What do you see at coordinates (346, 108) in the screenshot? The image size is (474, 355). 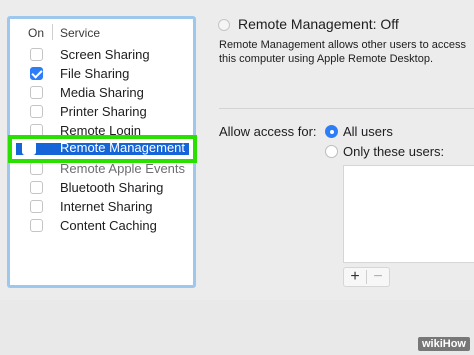 I see `divider` at bounding box center [346, 108].